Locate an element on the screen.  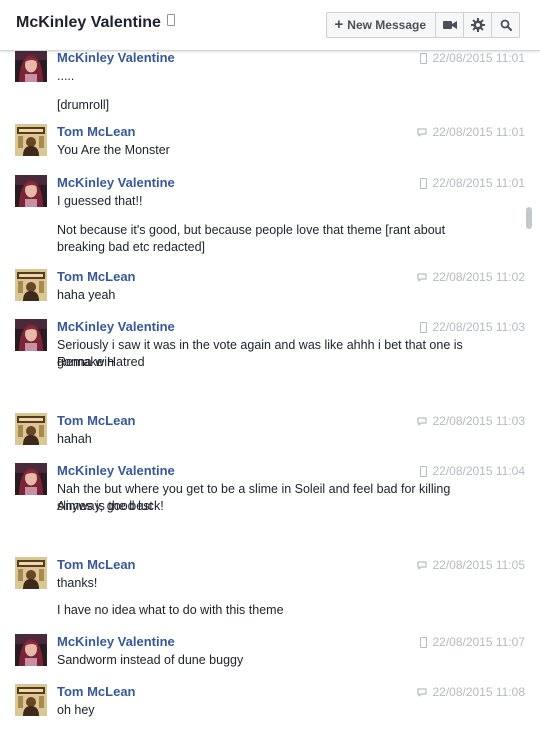
conversation-title: McKinley Valentine is located at coordinates (95, 23).